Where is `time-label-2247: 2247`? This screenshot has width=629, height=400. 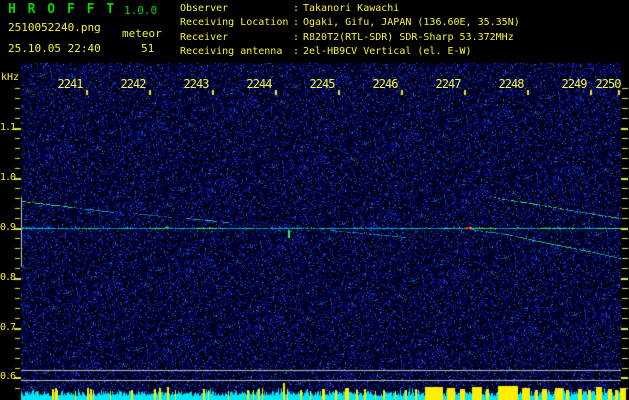
time-label-2247: 2247 is located at coordinates (448, 84).